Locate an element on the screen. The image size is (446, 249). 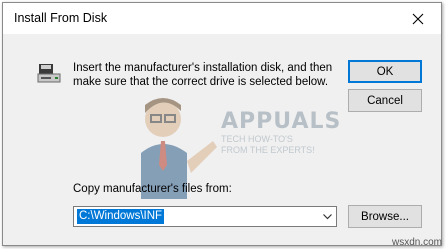
title-bar: Install From Disk is located at coordinates (222, 18).